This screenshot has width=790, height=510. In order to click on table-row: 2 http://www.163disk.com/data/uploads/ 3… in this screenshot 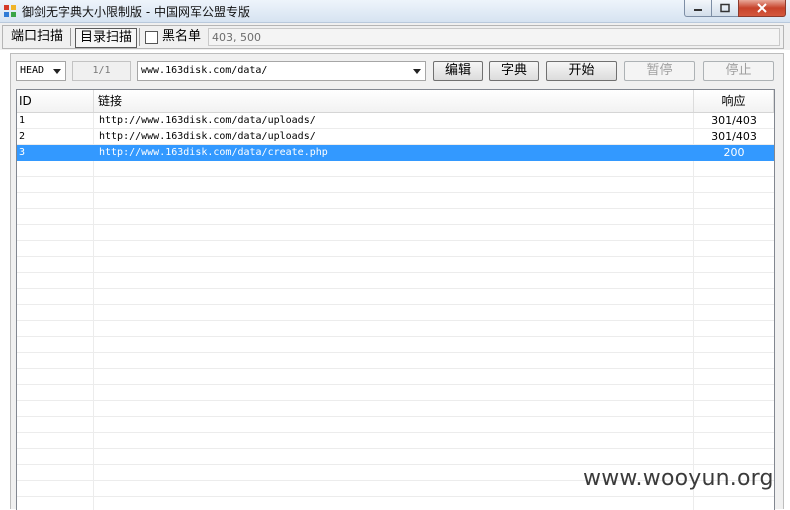, I will do `click(395, 137)`.